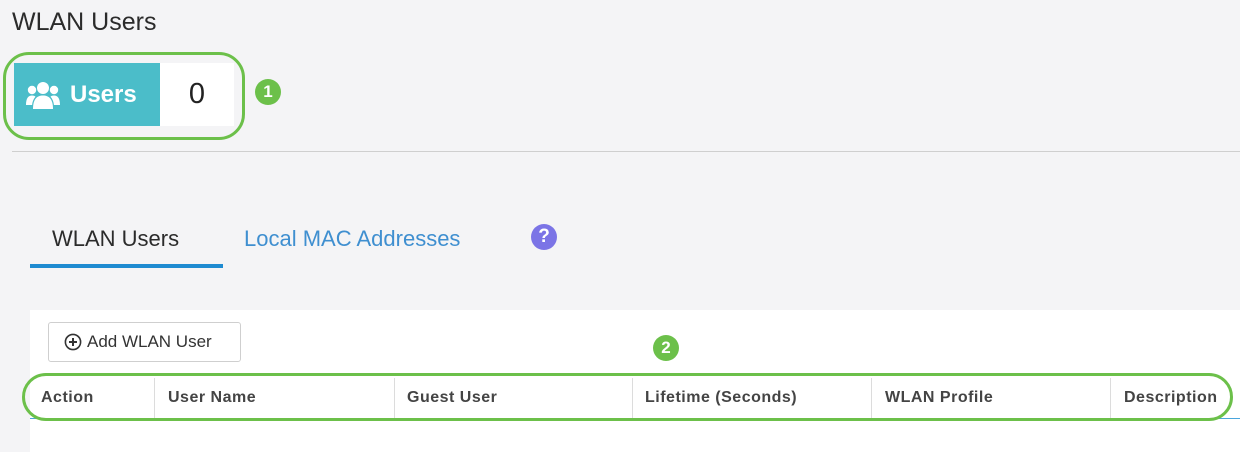  Describe the element at coordinates (212, 398) in the screenshot. I see `column-header-user-name: User Name` at that location.